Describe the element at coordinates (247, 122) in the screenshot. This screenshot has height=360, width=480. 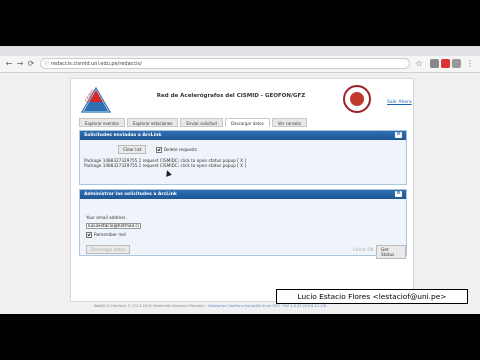
I see `tab-descargar-datos: Descargar datos` at that location.